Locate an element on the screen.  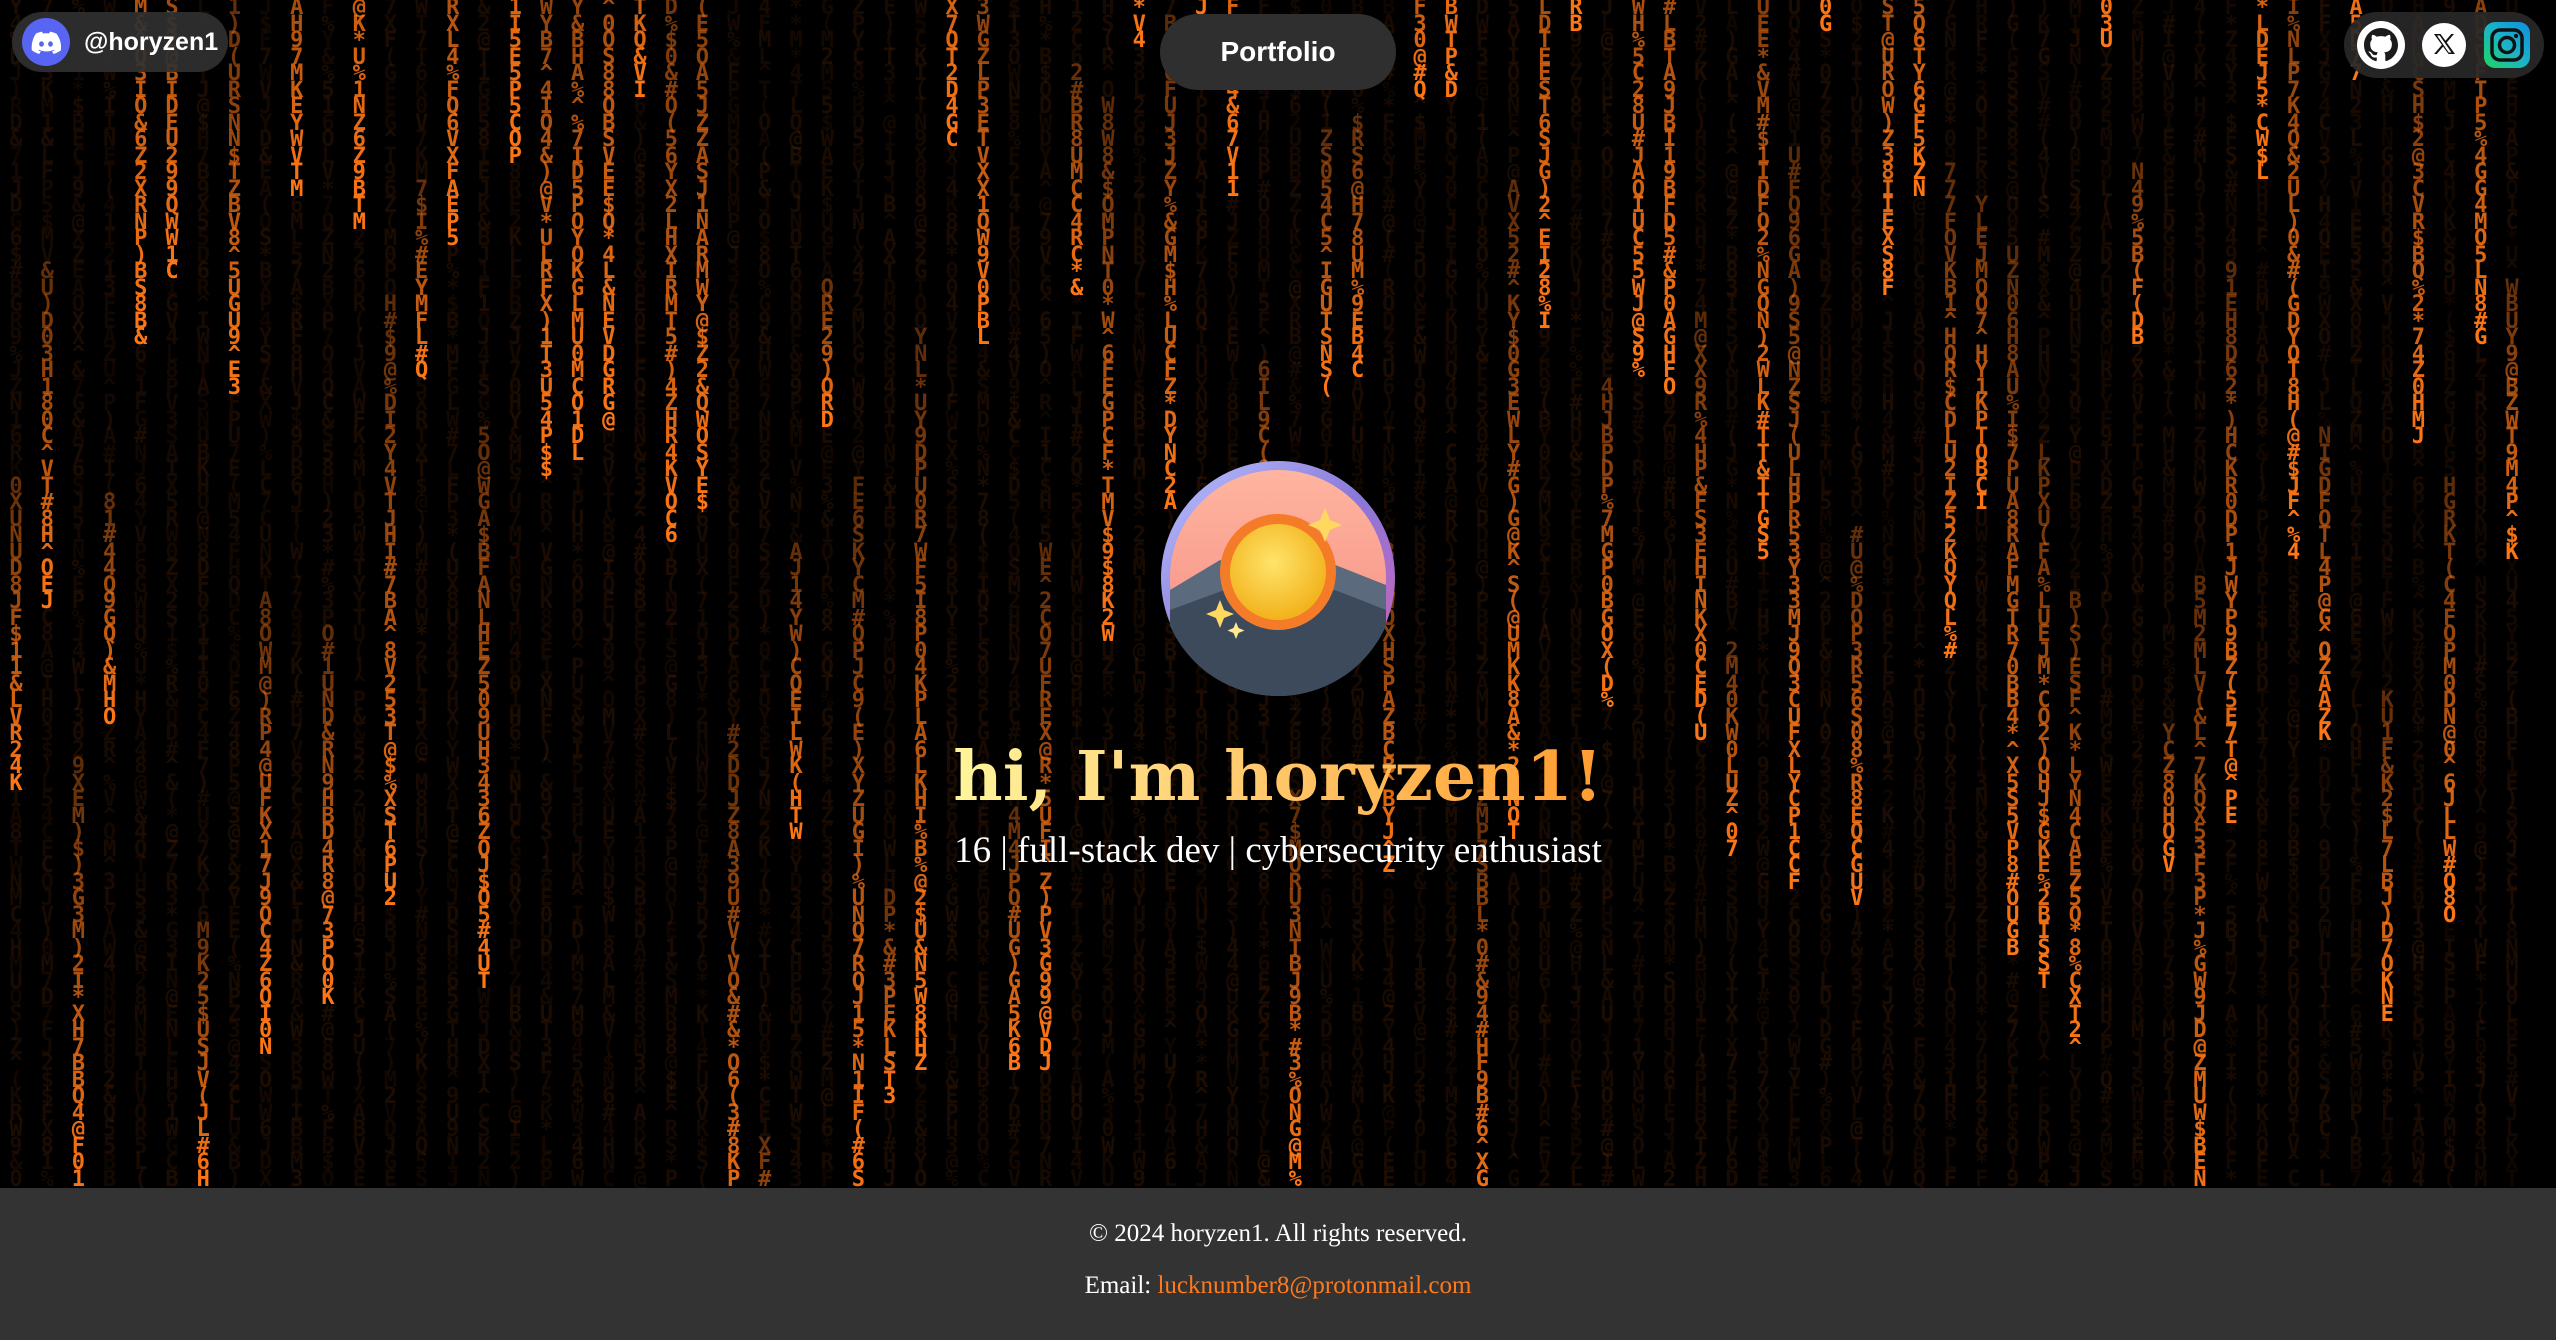
discord-handle-pill: @horyzen1 is located at coordinates (120, 42).